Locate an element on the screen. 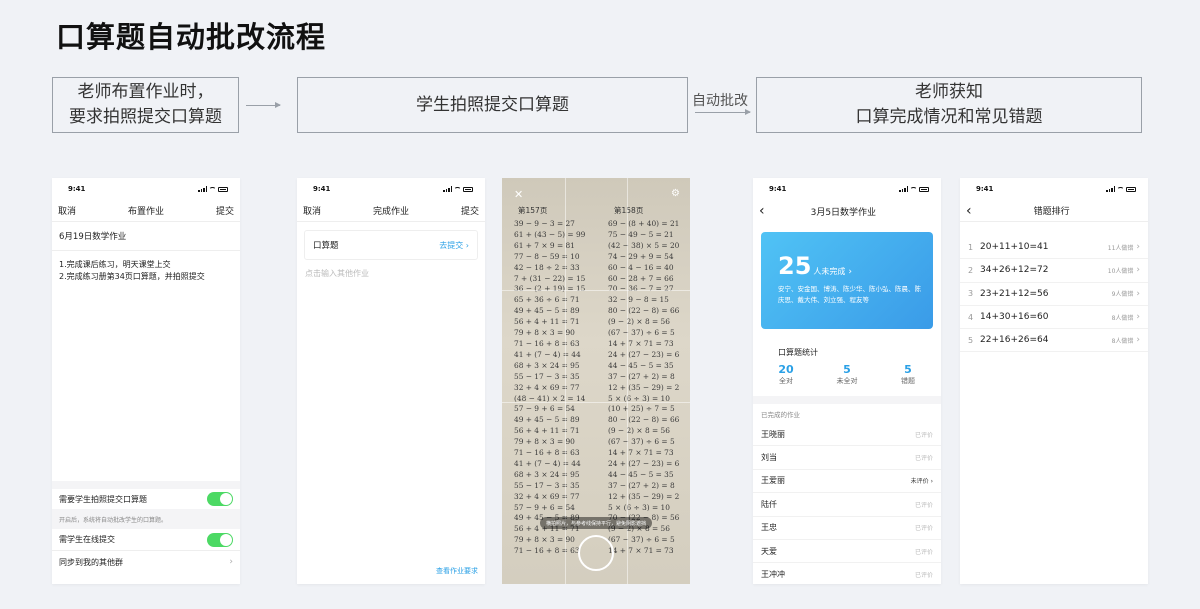  stats-row: 20 全对 5 未全对 5 错题 is located at coordinates (847, 374).